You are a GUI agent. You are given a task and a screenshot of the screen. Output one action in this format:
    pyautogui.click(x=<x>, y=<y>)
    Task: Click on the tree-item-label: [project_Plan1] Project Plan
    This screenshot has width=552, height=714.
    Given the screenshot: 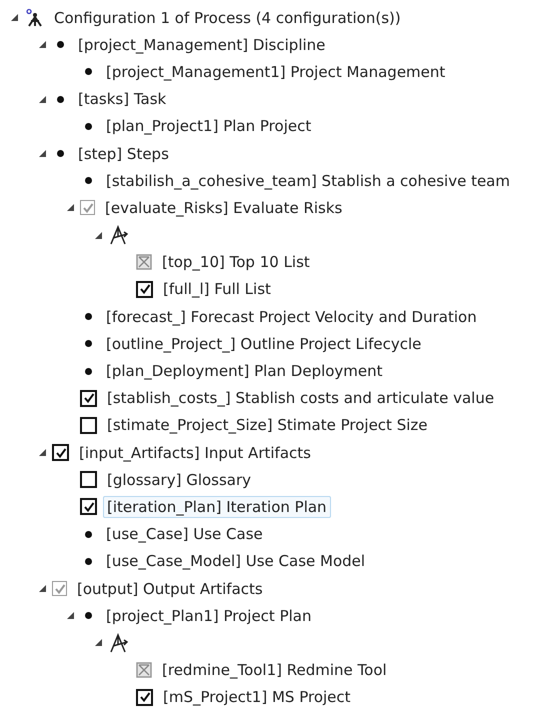 What is the action you would take?
    pyautogui.click(x=209, y=615)
    